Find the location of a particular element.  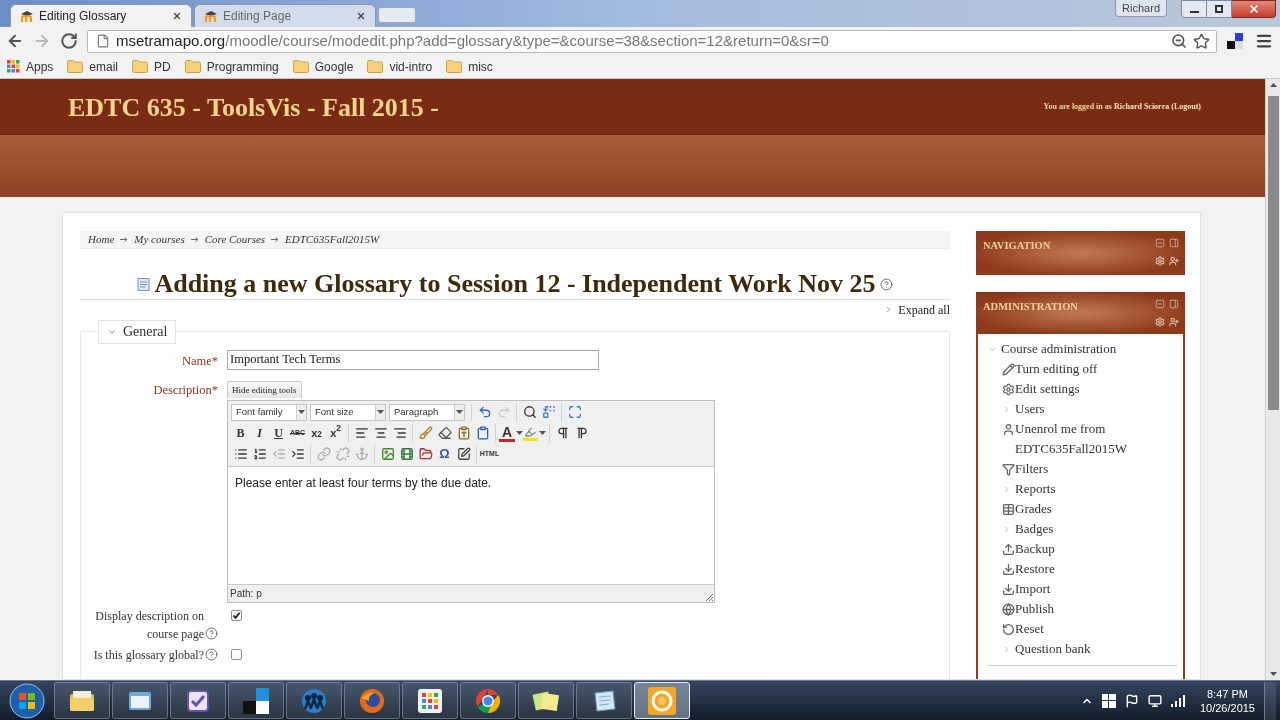

superscript-button: x$^{2}$ is located at coordinates (335, 433).